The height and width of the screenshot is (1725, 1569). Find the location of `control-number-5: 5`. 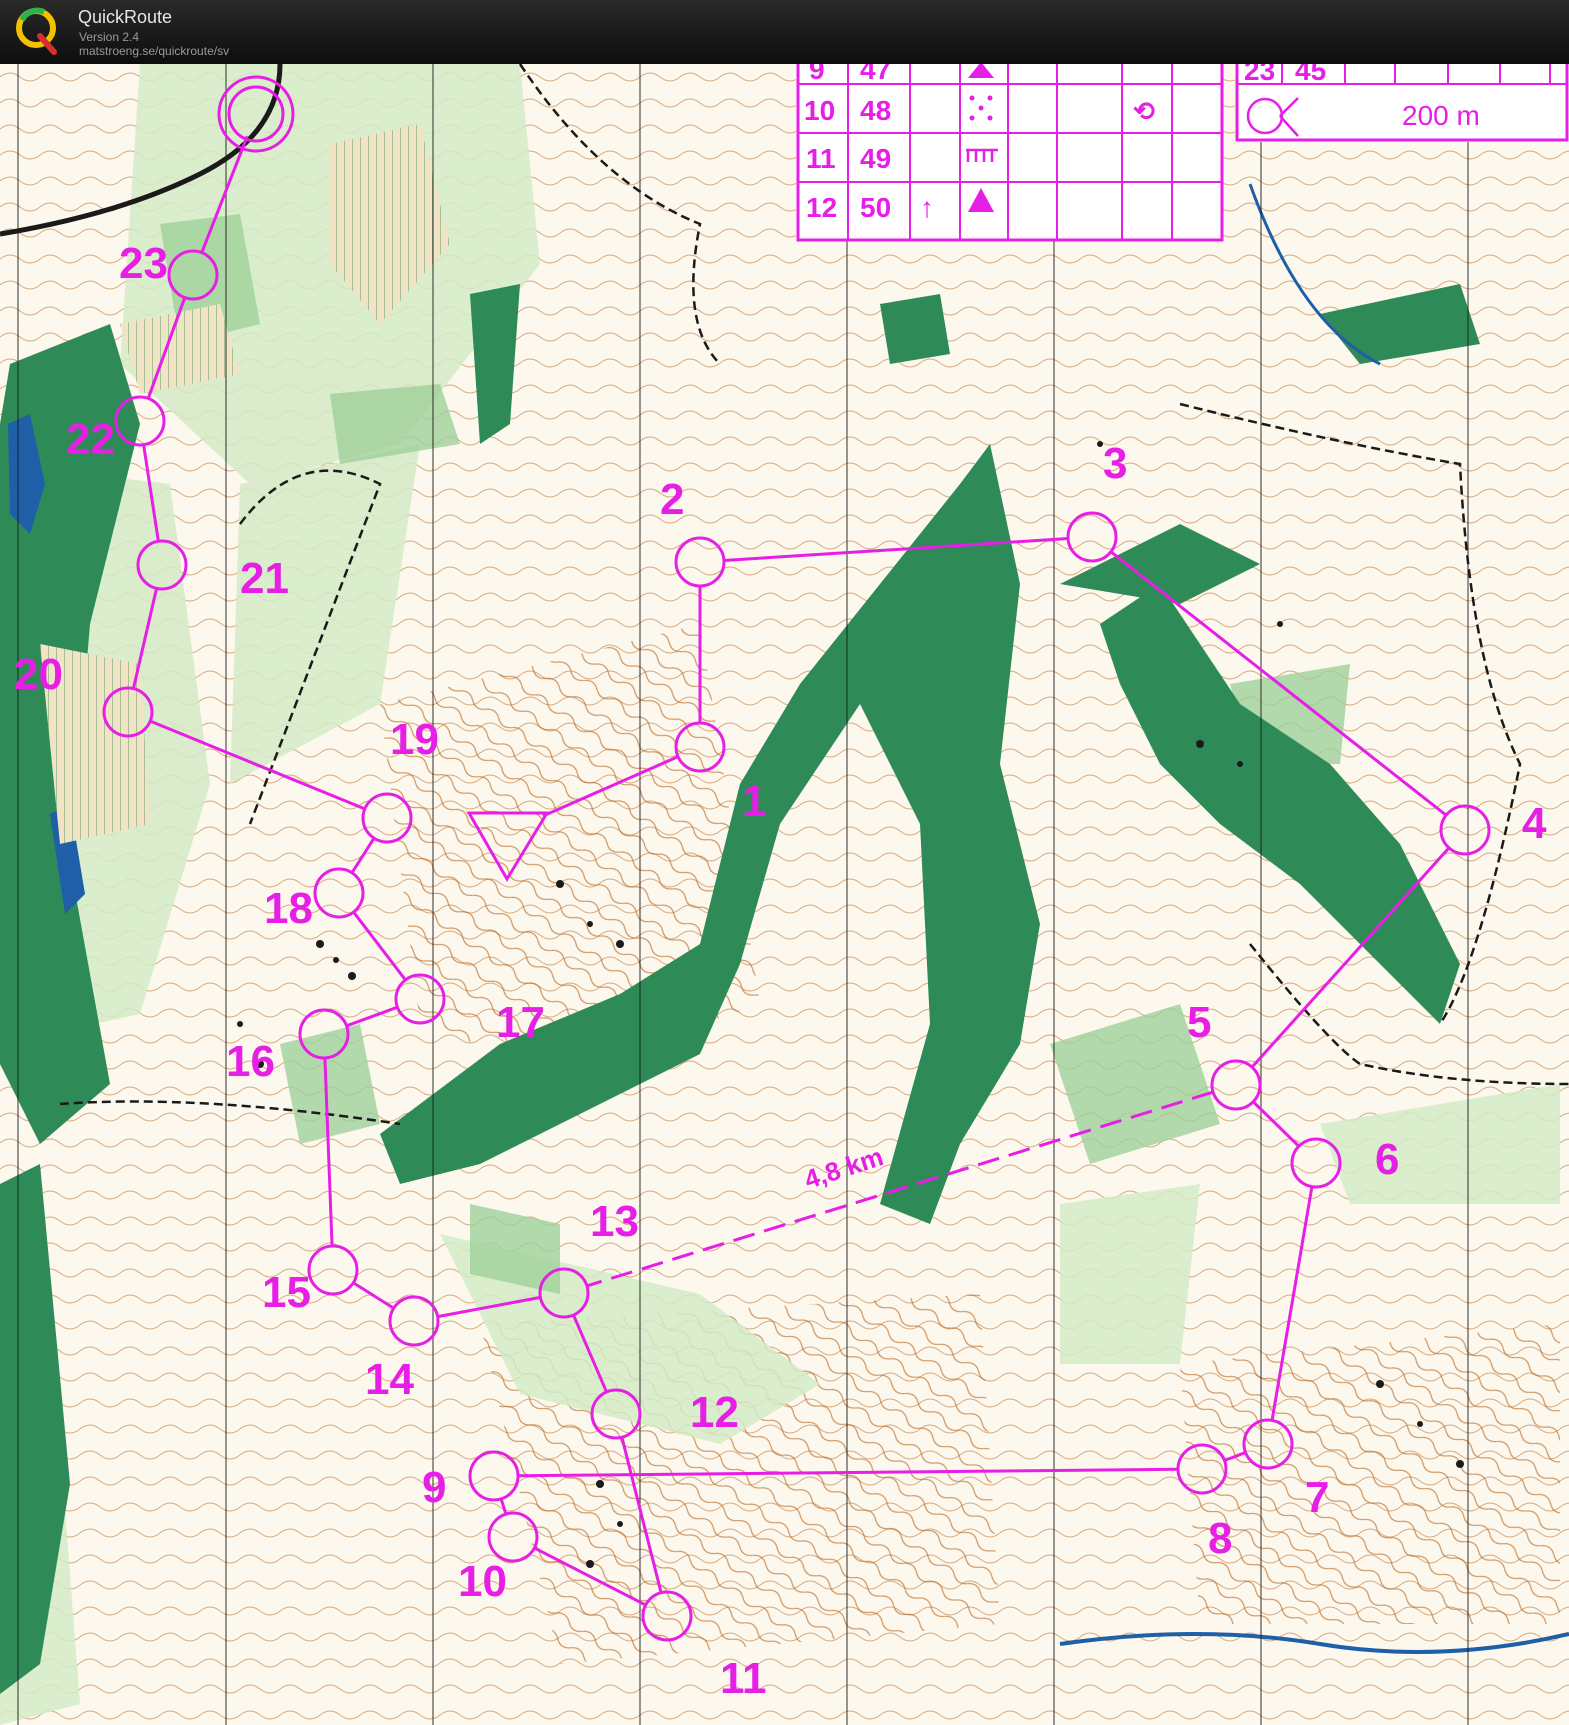

control-number-5: 5 is located at coordinates (1199, 1022).